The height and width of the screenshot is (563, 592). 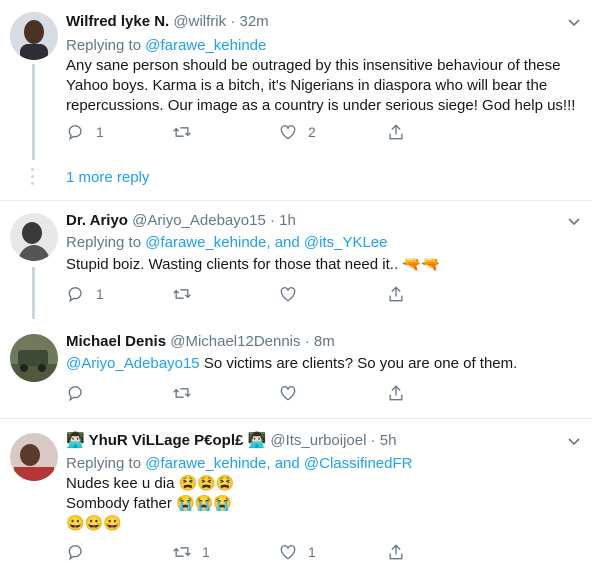 I want to click on like-button: 2, so click(x=297, y=132).